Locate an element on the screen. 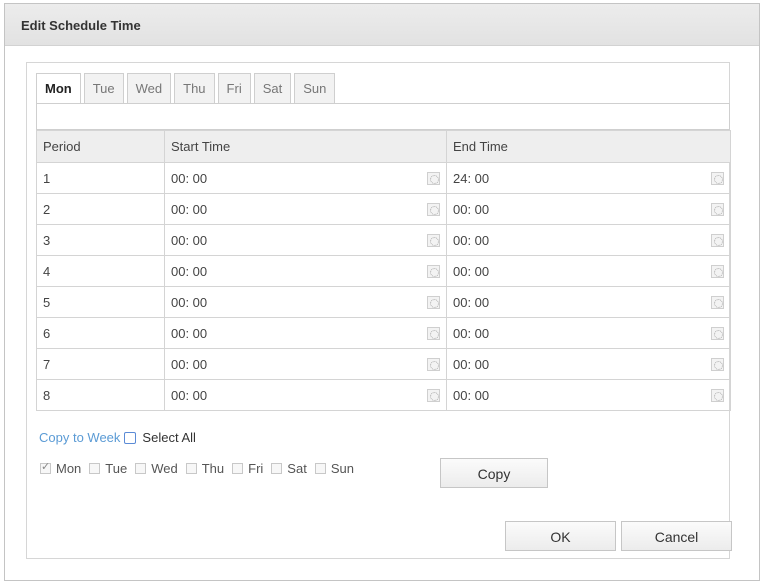  day-label: Mon is located at coordinates (69, 468).